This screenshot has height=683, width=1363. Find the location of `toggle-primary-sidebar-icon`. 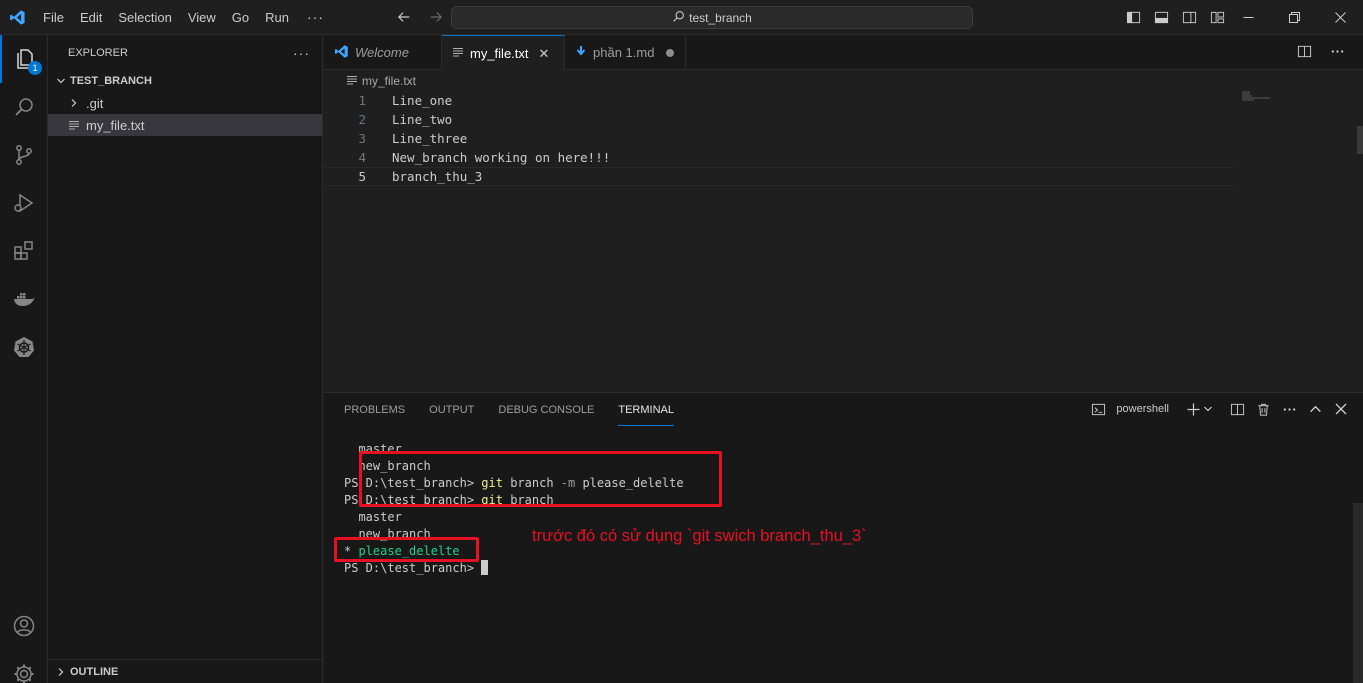

toggle-primary-sidebar-icon is located at coordinates (1133, 17).